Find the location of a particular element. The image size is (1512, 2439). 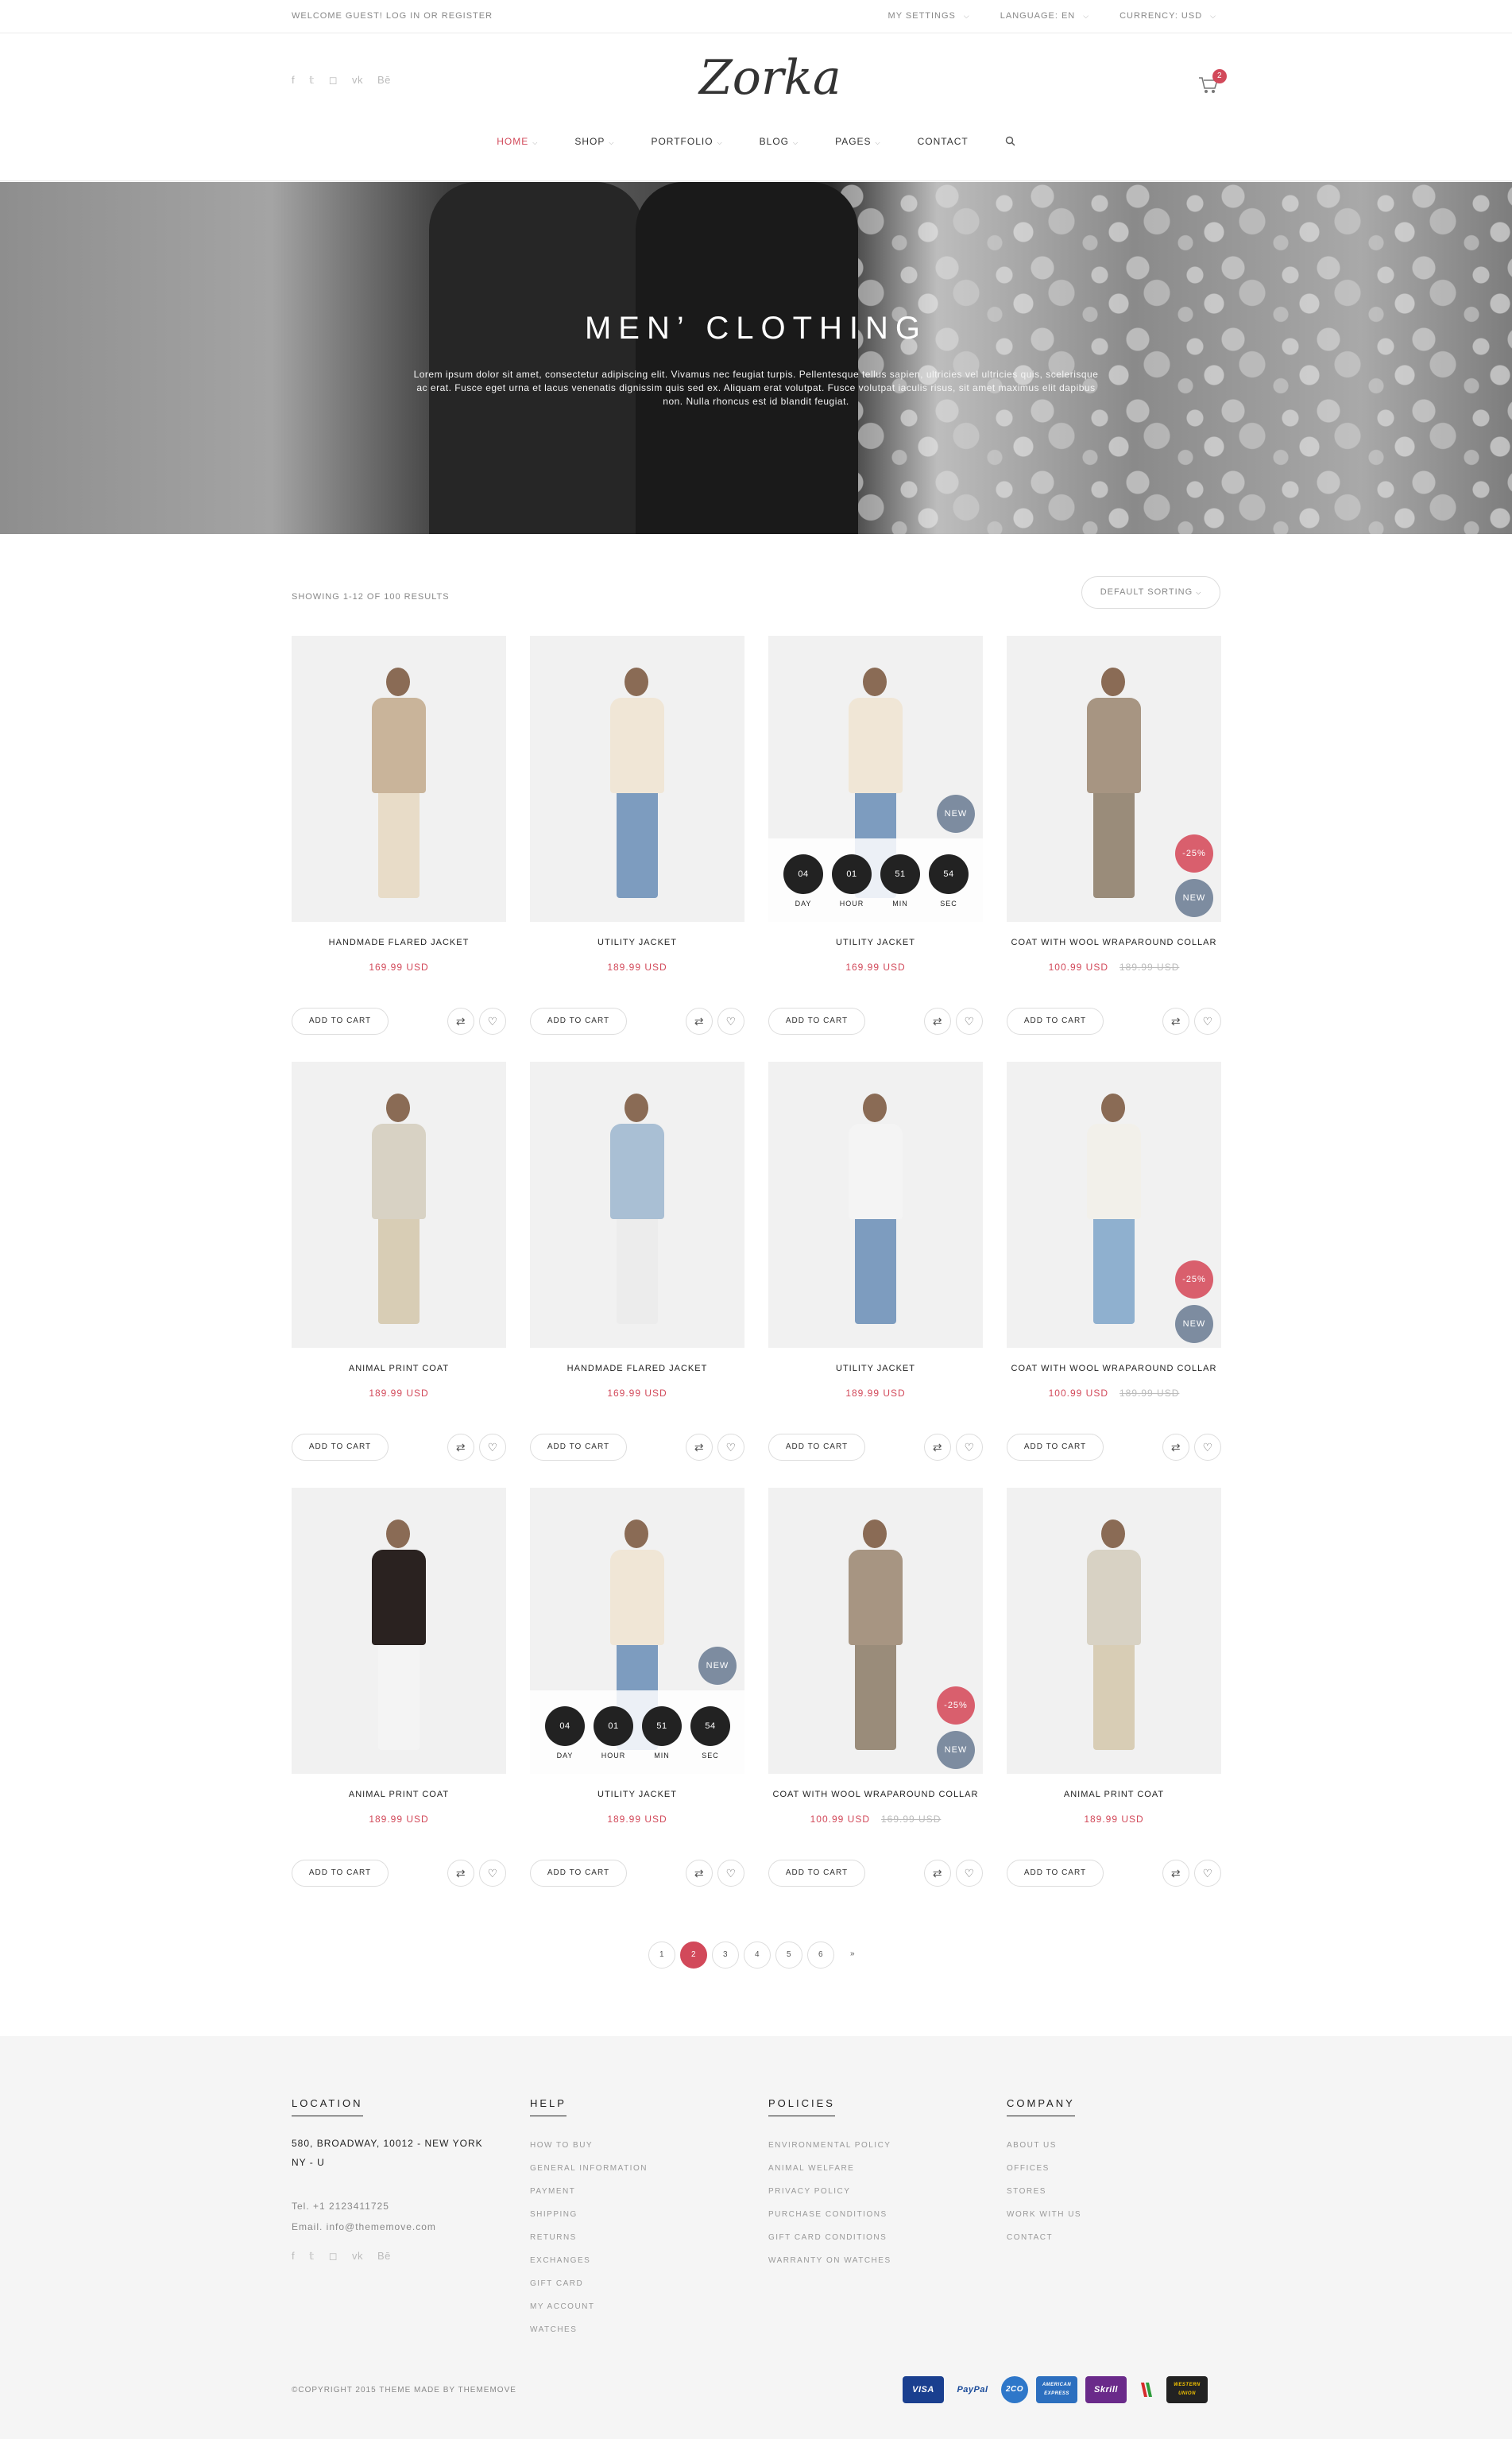

footer-link: WATCHES is located at coordinates (589, 2329).